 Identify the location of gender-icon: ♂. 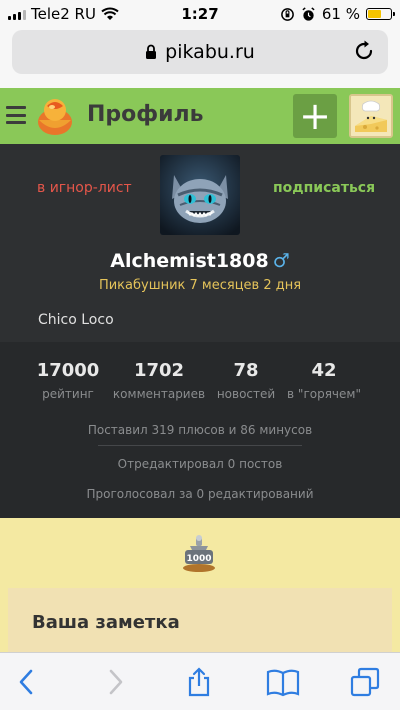
(281, 261).